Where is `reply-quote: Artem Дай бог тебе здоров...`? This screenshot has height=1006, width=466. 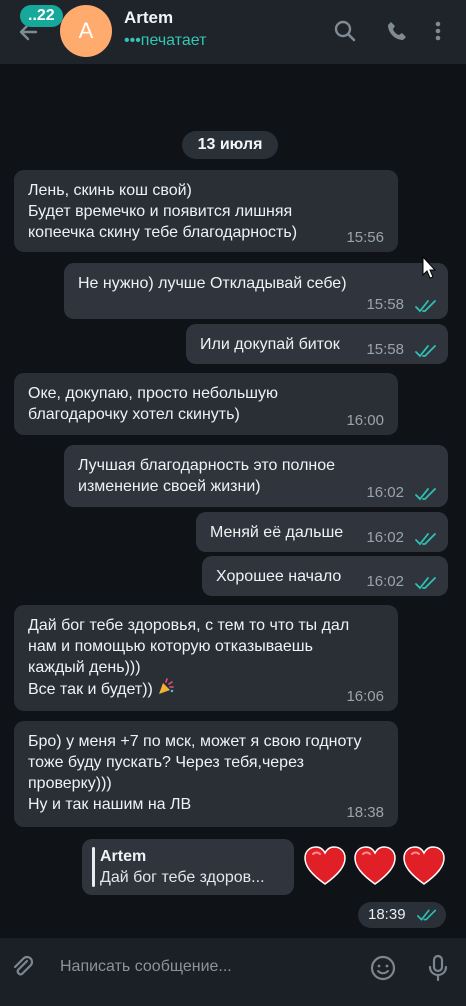
reply-quote: Artem Дай бог тебе здоров... is located at coordinates (188, 867).